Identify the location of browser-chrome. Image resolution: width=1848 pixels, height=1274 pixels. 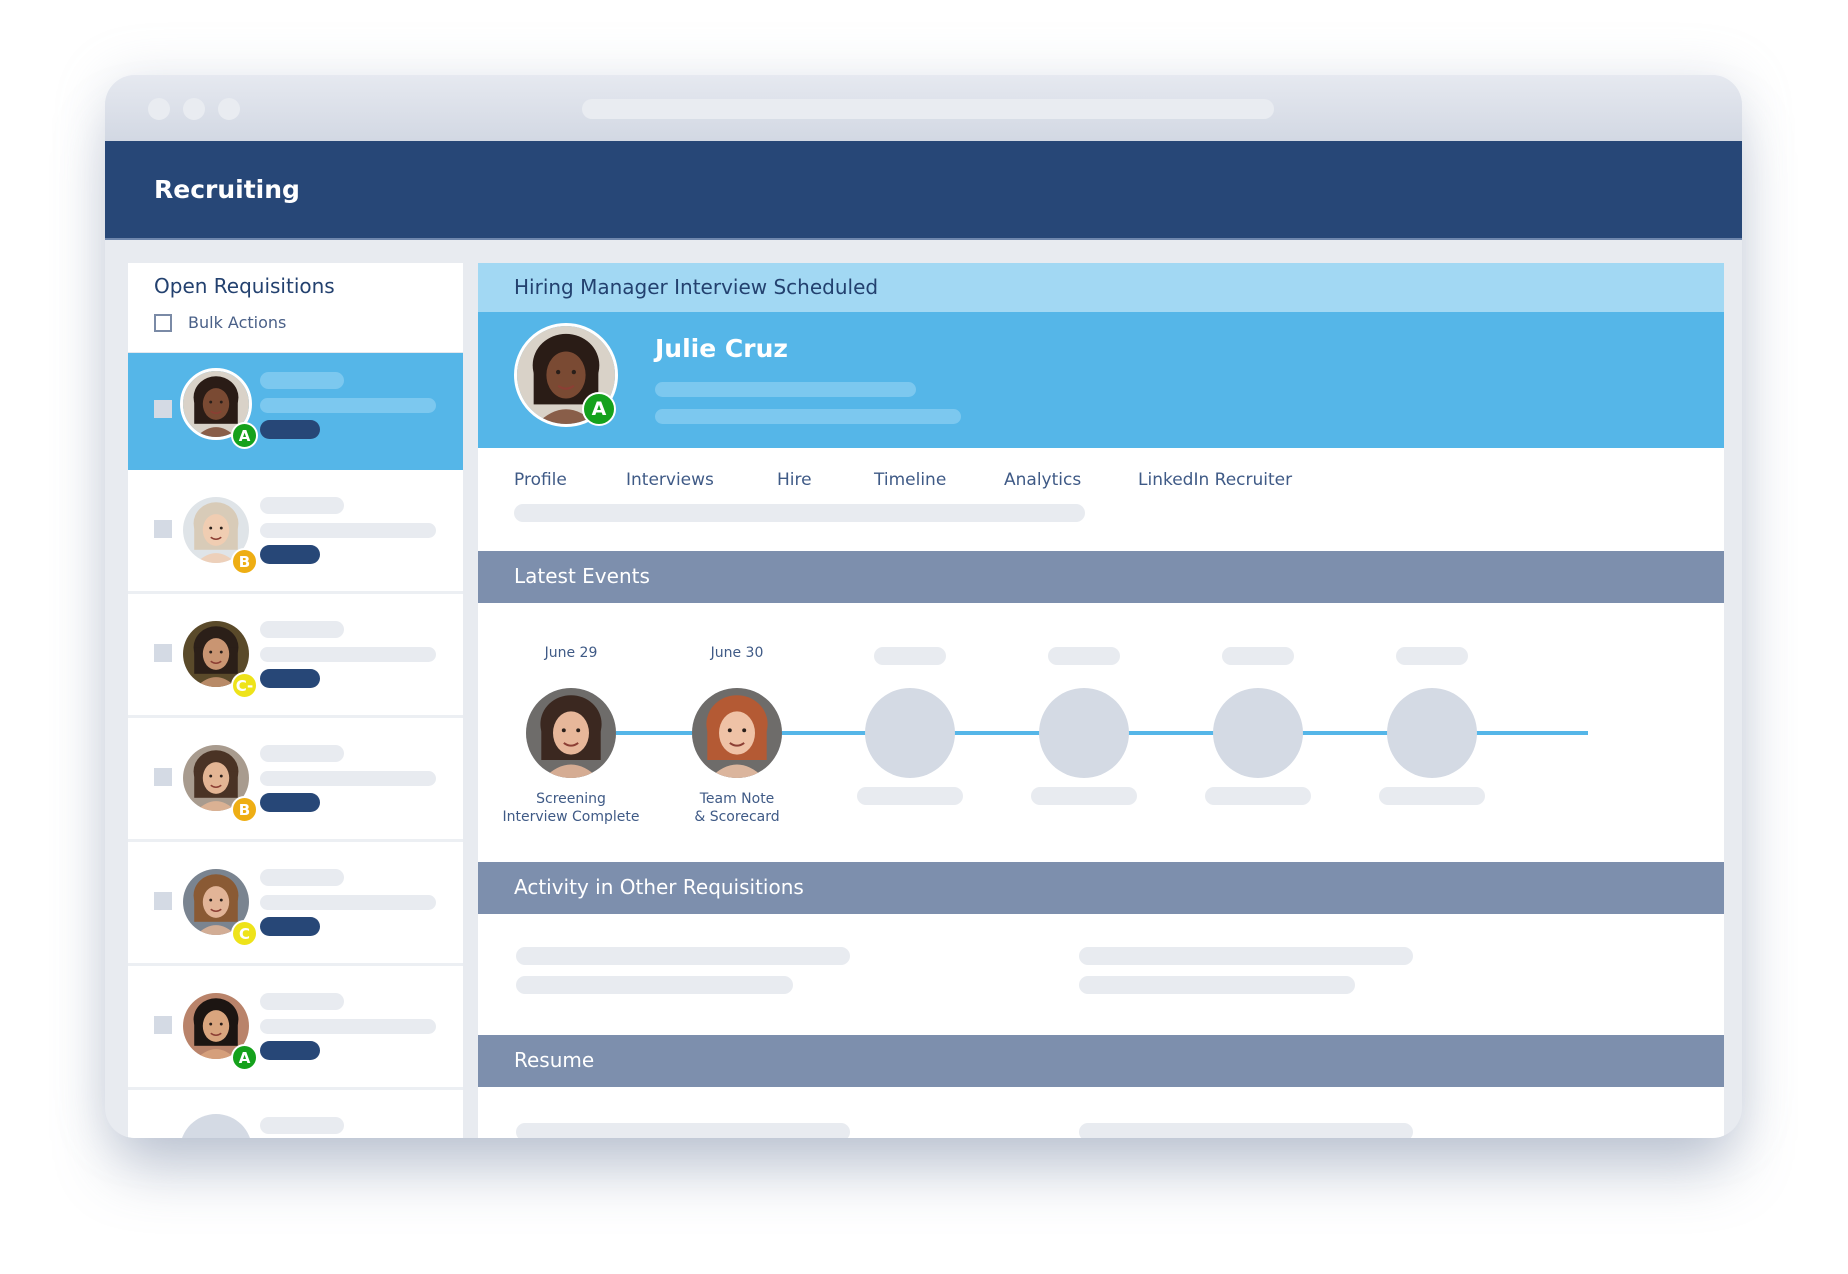
(923, 108).